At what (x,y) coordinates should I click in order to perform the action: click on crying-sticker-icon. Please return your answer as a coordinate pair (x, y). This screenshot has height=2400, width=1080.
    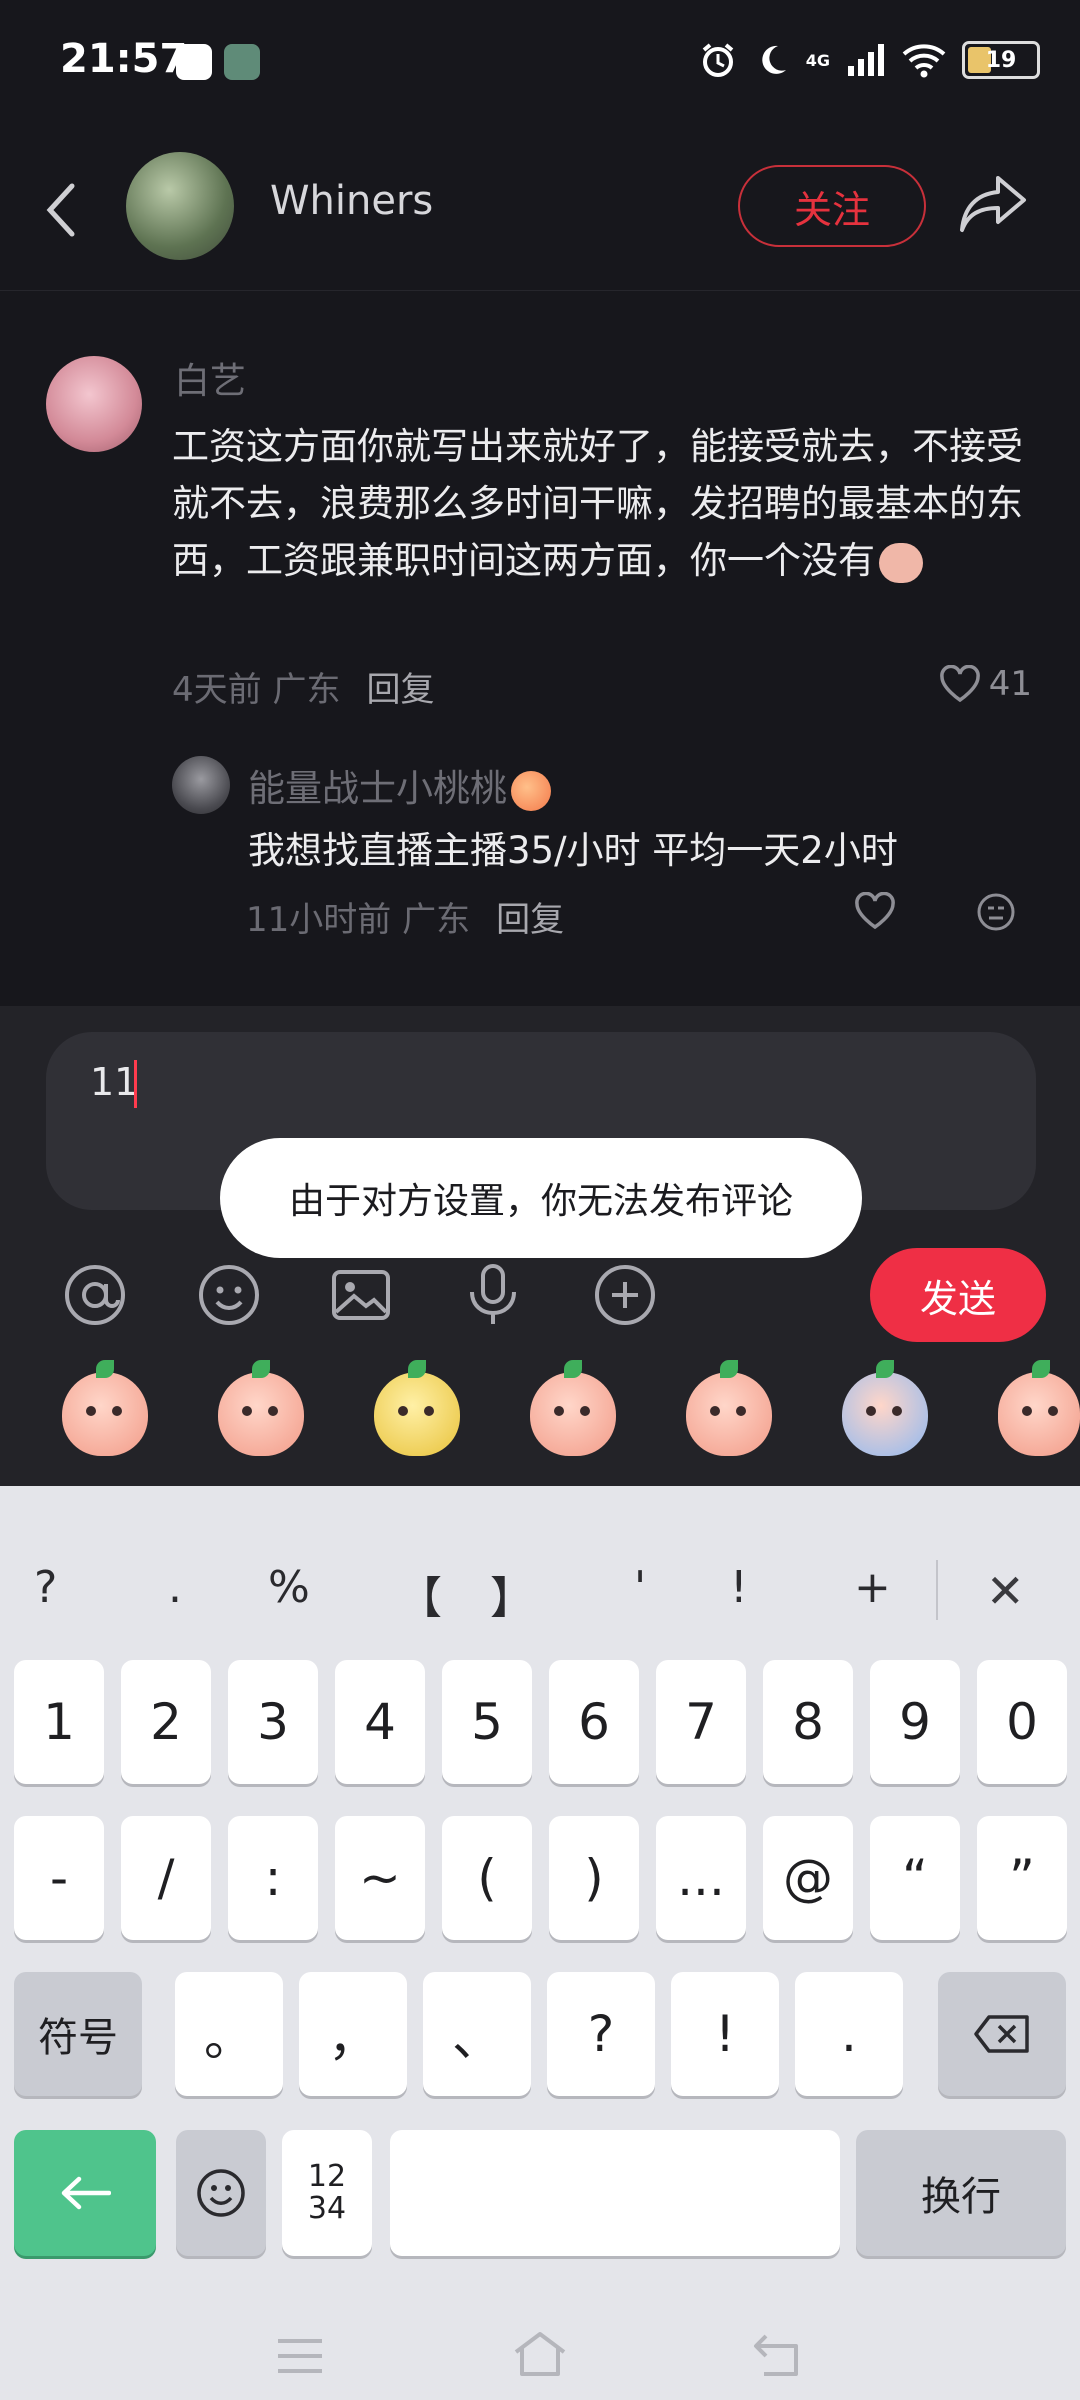
    Looking at the image, I should click on (901, 562).